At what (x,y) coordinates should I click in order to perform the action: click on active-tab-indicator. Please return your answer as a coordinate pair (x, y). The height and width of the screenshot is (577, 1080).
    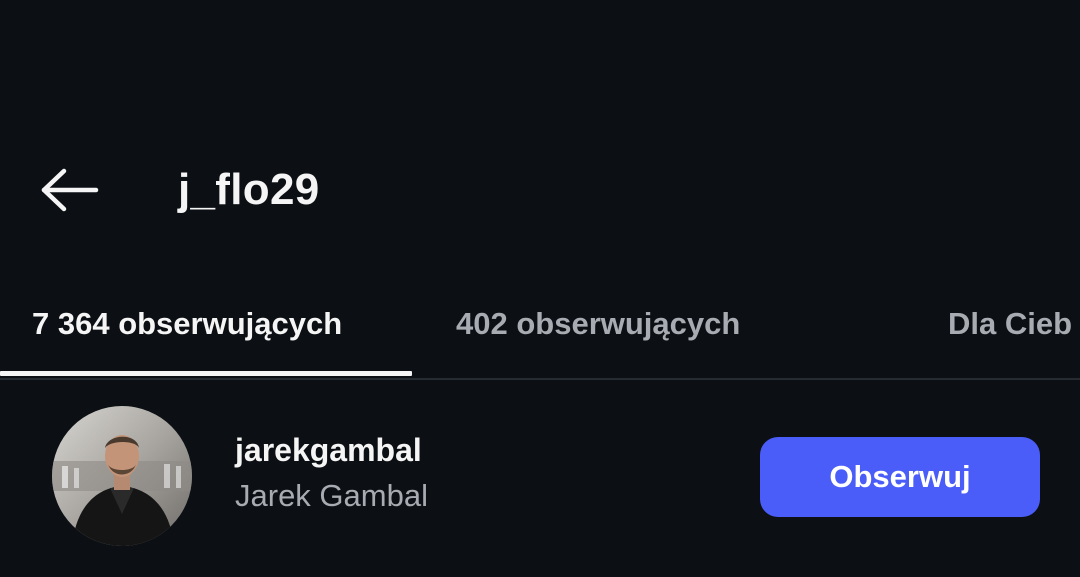
    Looking at the image, I should click on (206, 373).